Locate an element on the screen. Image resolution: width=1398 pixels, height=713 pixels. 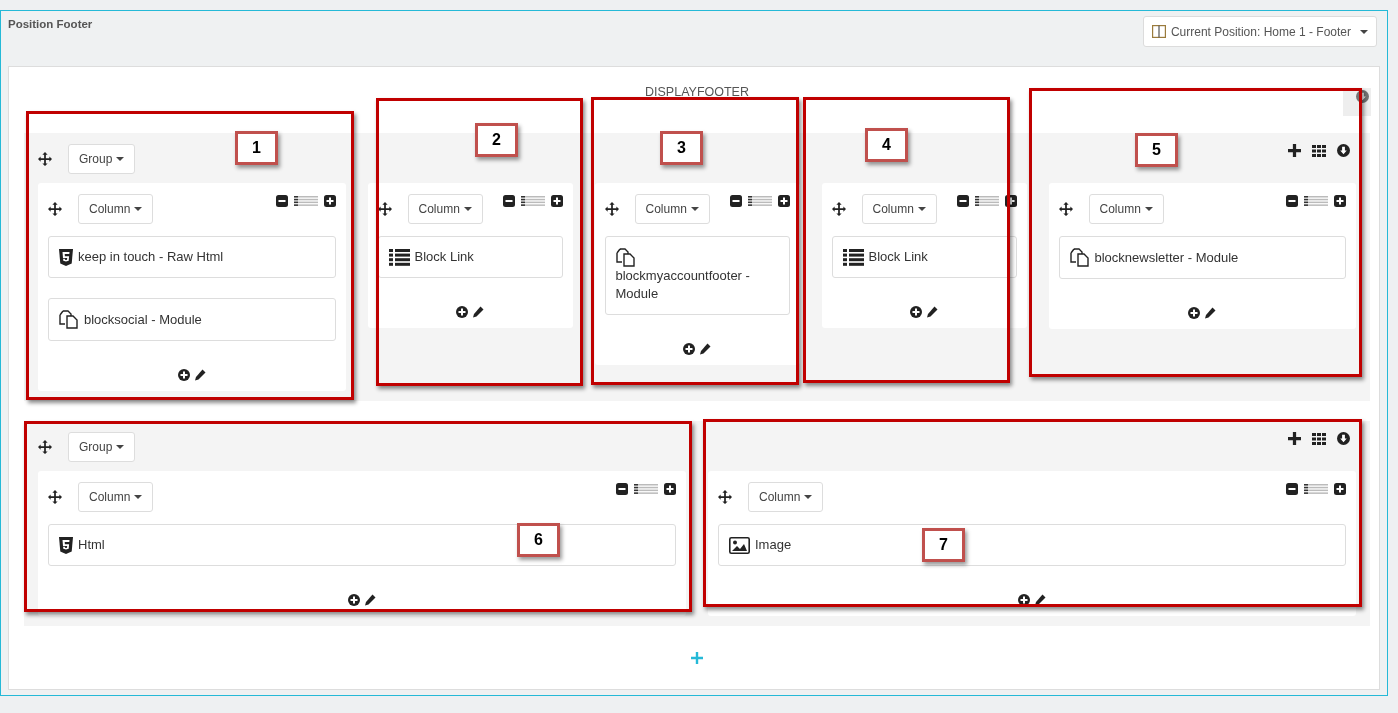
annotation-number: 7 is located at coordinates (943, 545).